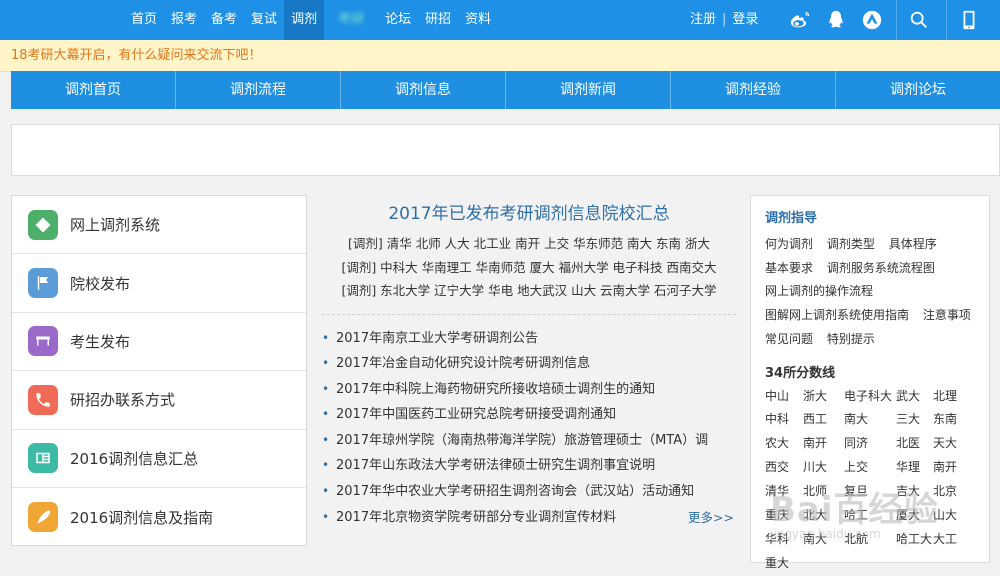 The width and height of the screenshot is (1000, 576). Describe the element at coordinates (703, 20) in the screenshot. I see `register-link: 注册` at that location.